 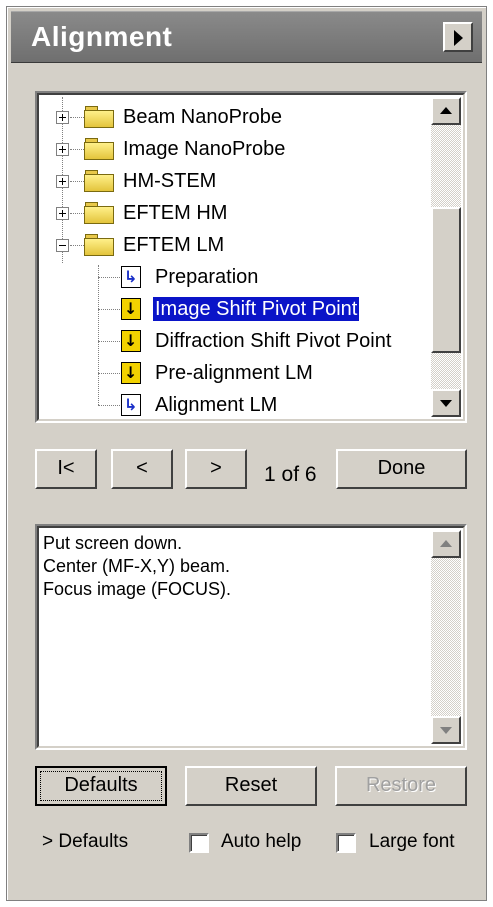 What do you see at coordinates (204, 149) in the screenshot?
I see `tree-item-image-nanoprobe: Image NanoProbe` at bounding box center [204, 149].